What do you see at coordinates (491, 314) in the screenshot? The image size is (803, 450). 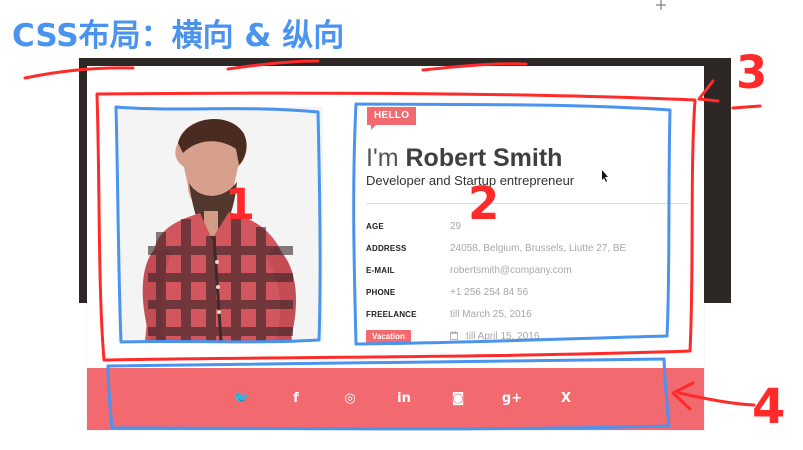 I see `detail-value-freelance: till March 25, 2016` at bounding box center [491, 314].